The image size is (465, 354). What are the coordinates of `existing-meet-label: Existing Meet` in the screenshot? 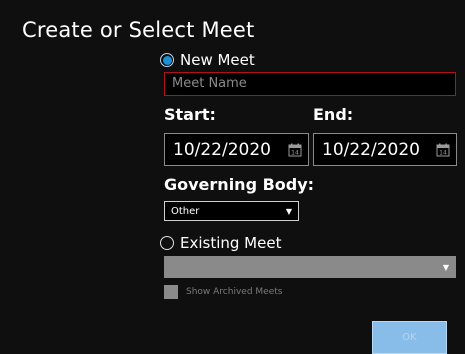 It's located at (231, 243).